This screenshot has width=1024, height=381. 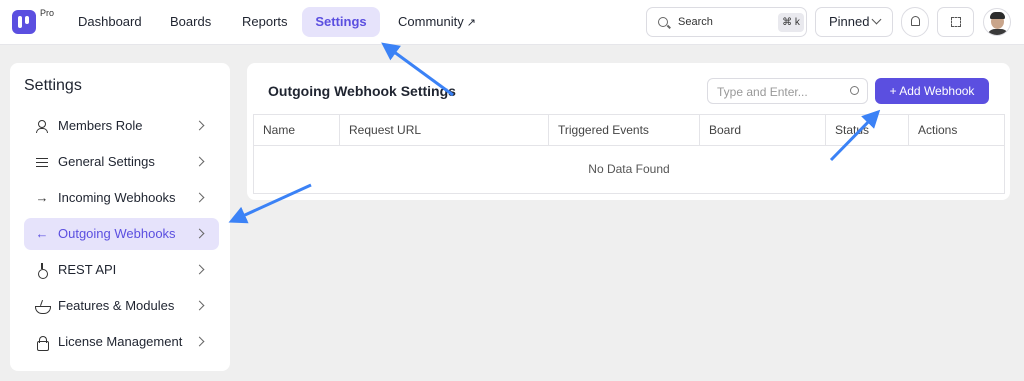 What do you see at coordinates (265, 22) in the screenshot?
I see `nav-reports: Reports` at bounding box center [265, 22].